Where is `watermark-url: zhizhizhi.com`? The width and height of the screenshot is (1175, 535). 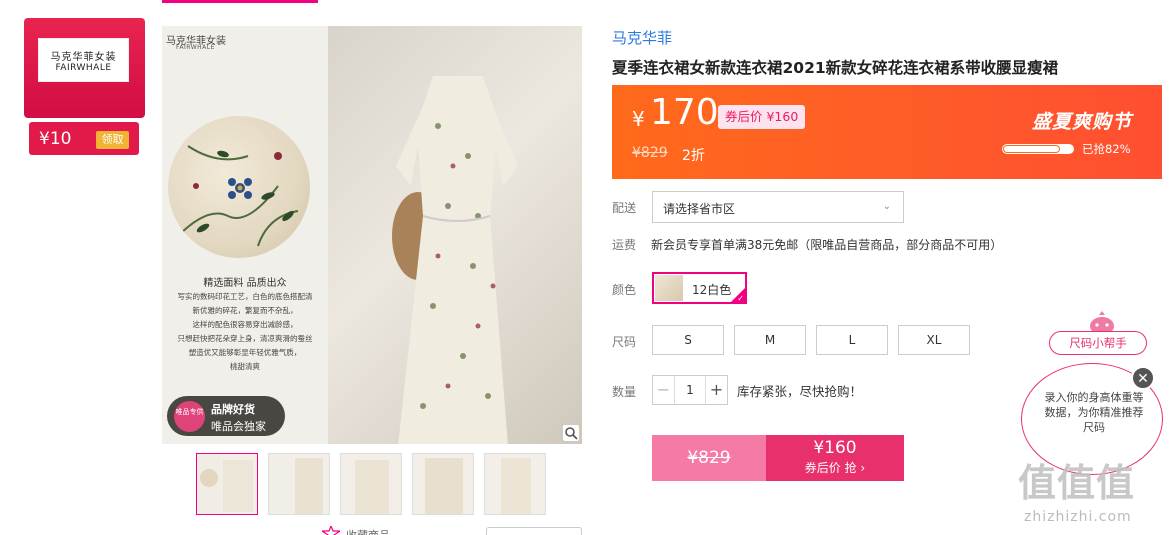
watermark-url: zhizhizhi.com is located at coordinates (1078, 517).